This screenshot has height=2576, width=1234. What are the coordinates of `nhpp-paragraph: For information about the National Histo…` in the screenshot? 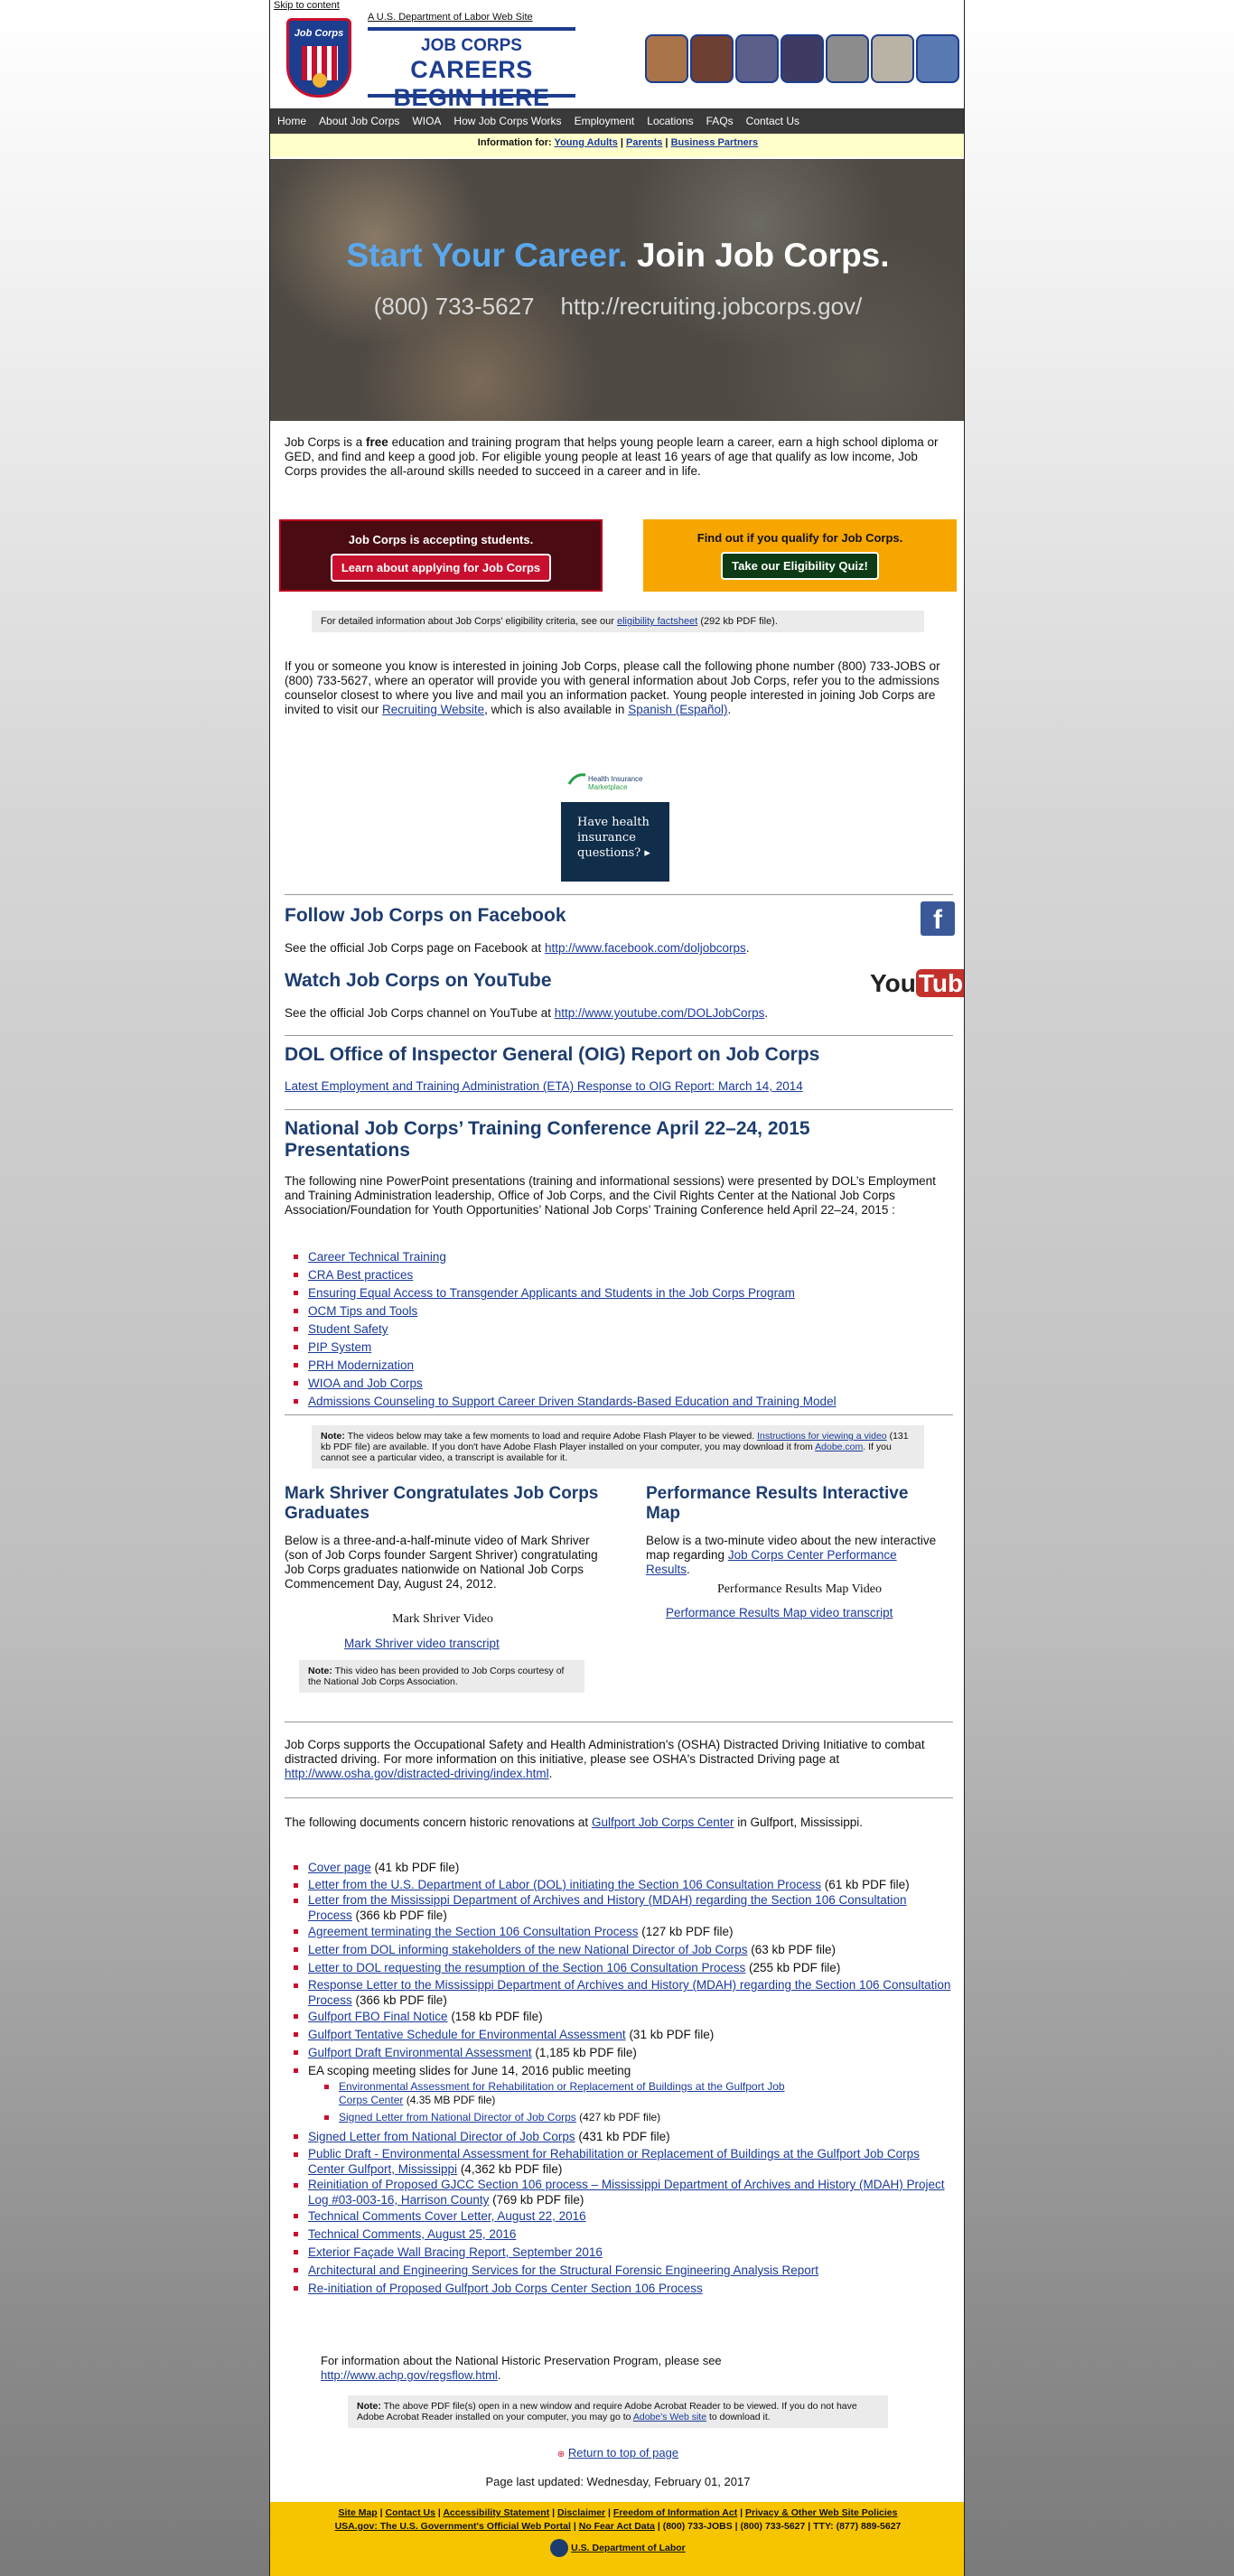 It's located at (574, 2368).